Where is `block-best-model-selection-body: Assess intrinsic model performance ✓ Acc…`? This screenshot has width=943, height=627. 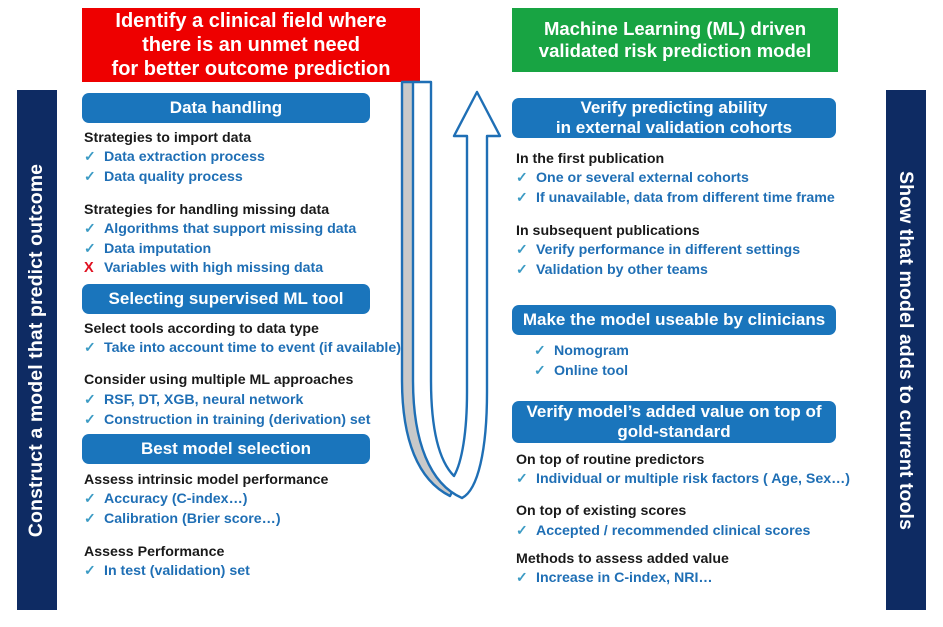 block-best-model-selection-body: Assess intrinsic model performance ✓ Acc… is located at coordinates (234, 528).